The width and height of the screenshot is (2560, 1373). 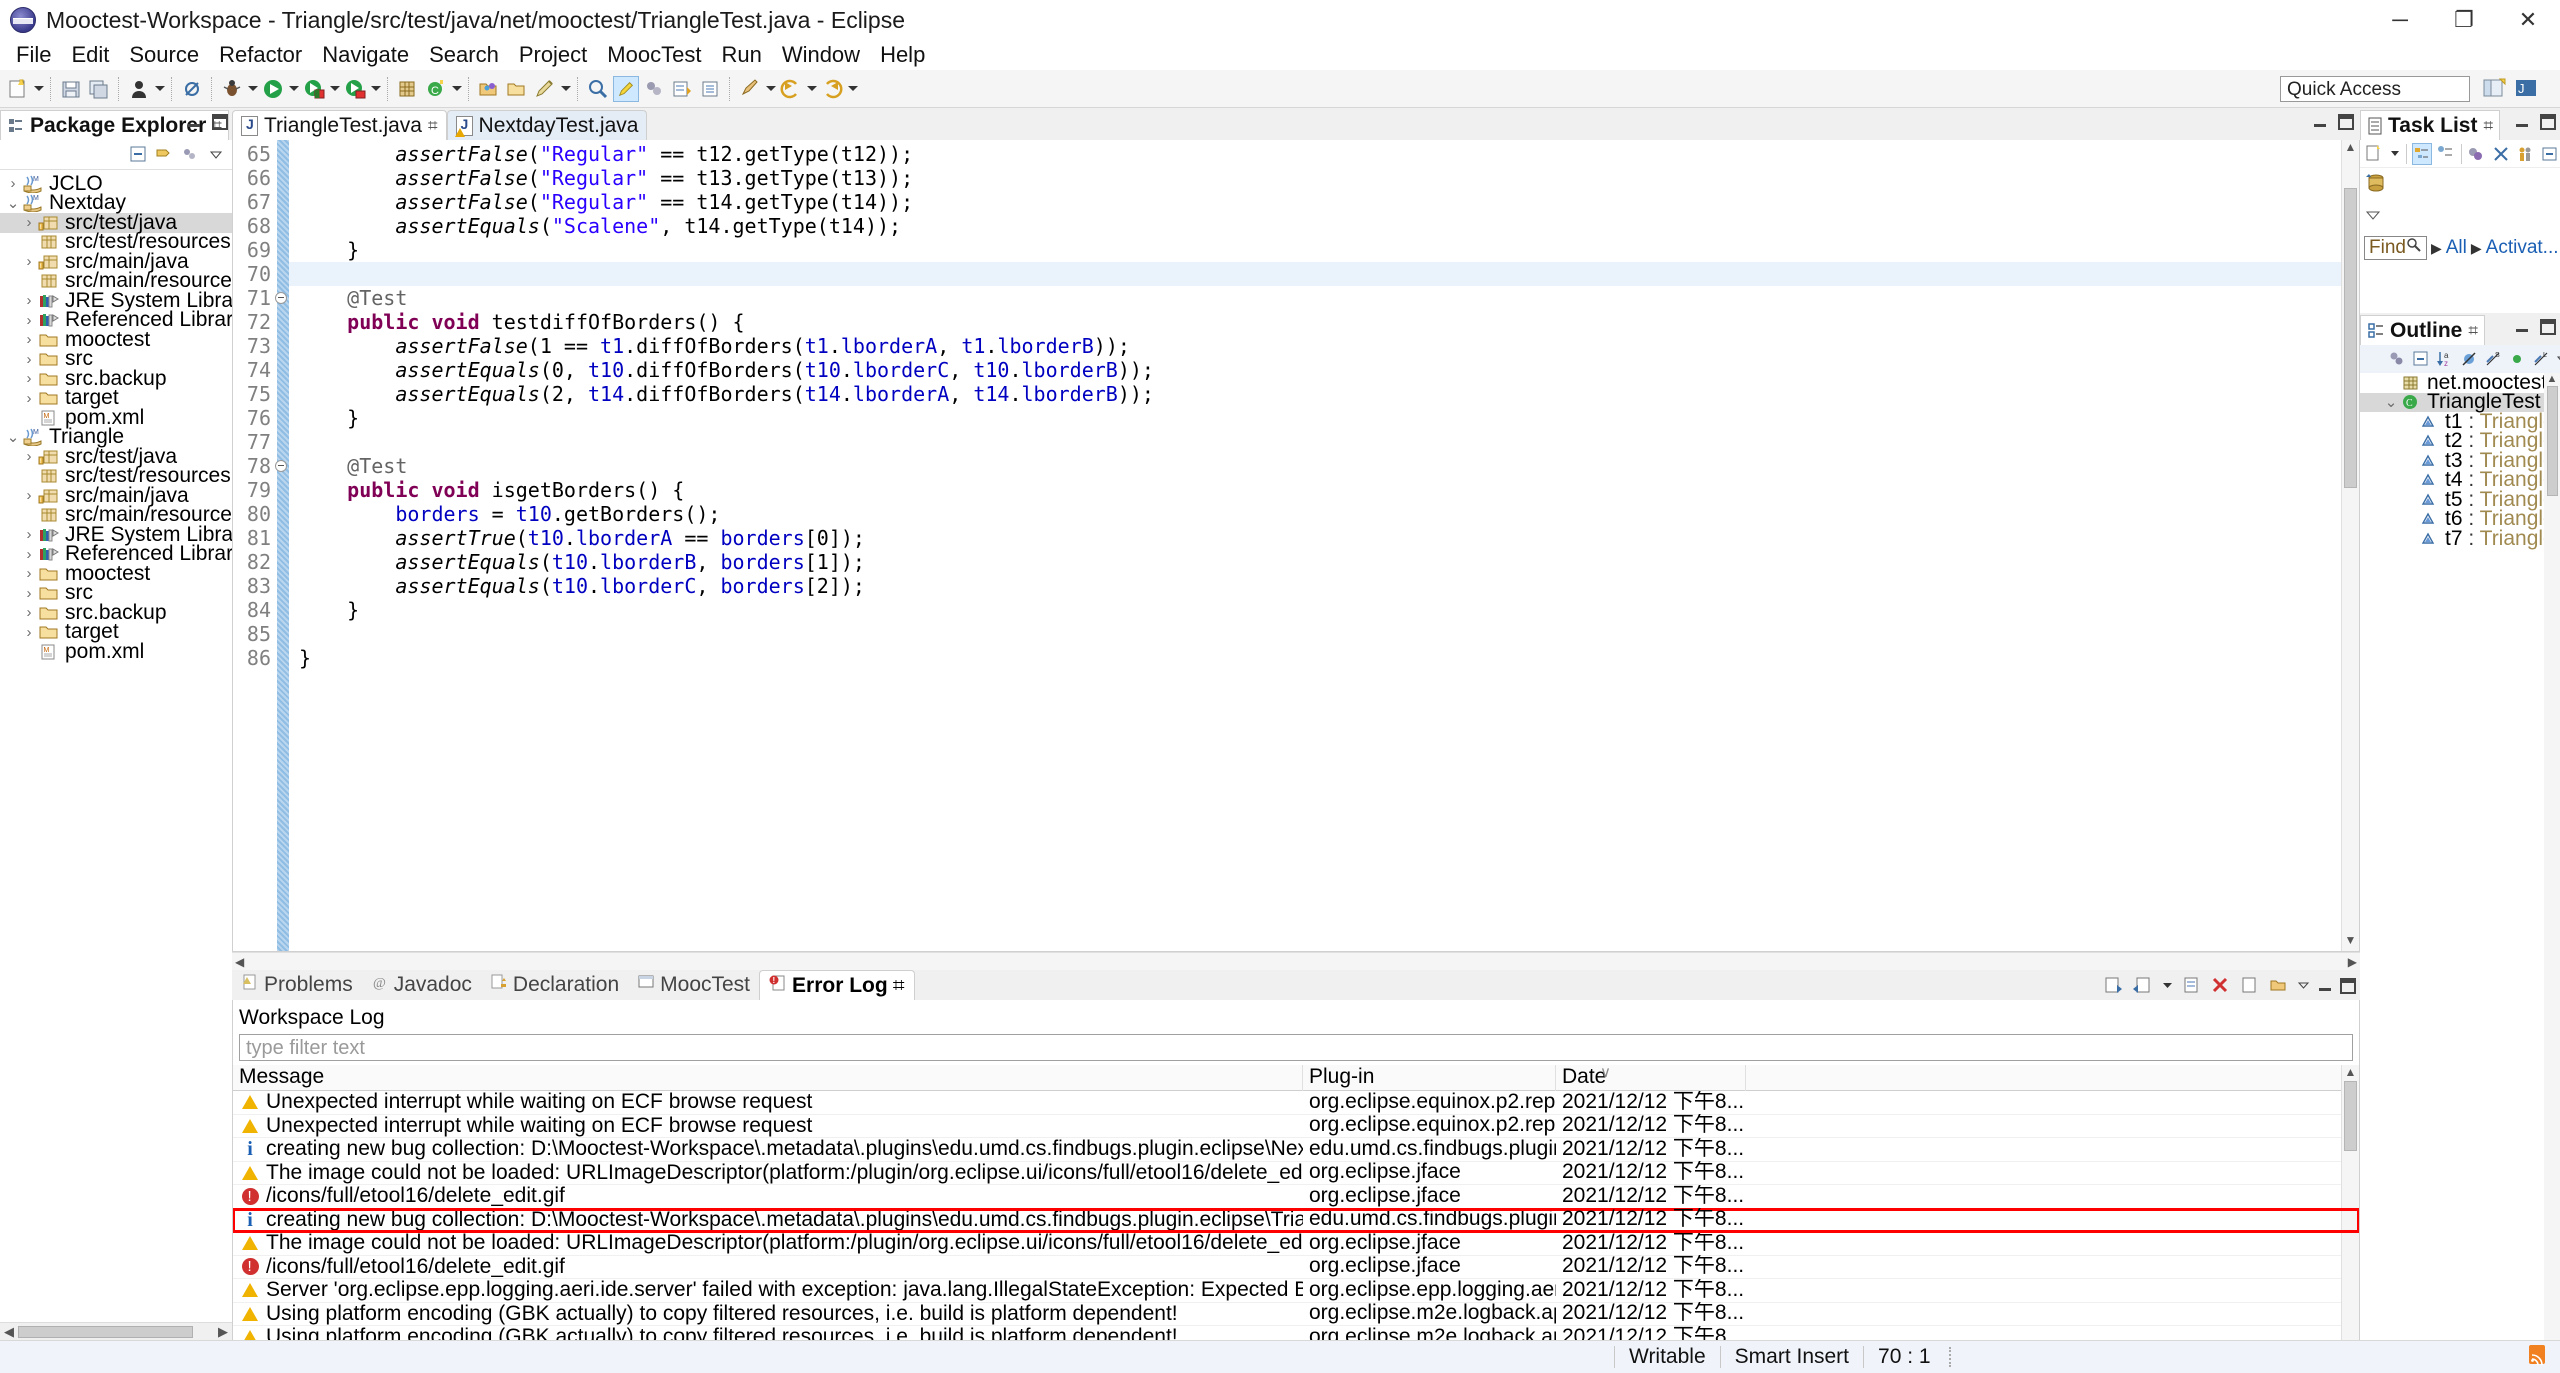 I want to click on code-line: borders = t10.getBorders();, so click(x=1315, y=514).